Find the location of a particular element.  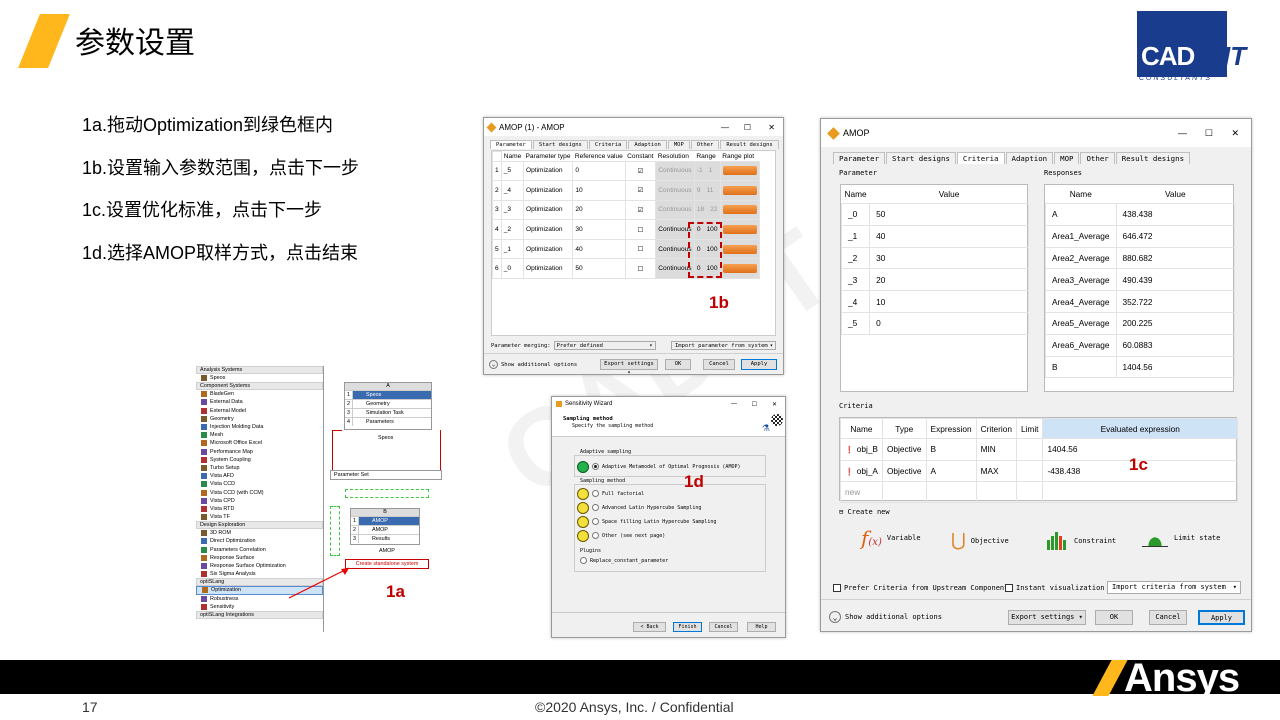

create-new-toggle: ⊟ Create new is located at coordinates (864, 512).